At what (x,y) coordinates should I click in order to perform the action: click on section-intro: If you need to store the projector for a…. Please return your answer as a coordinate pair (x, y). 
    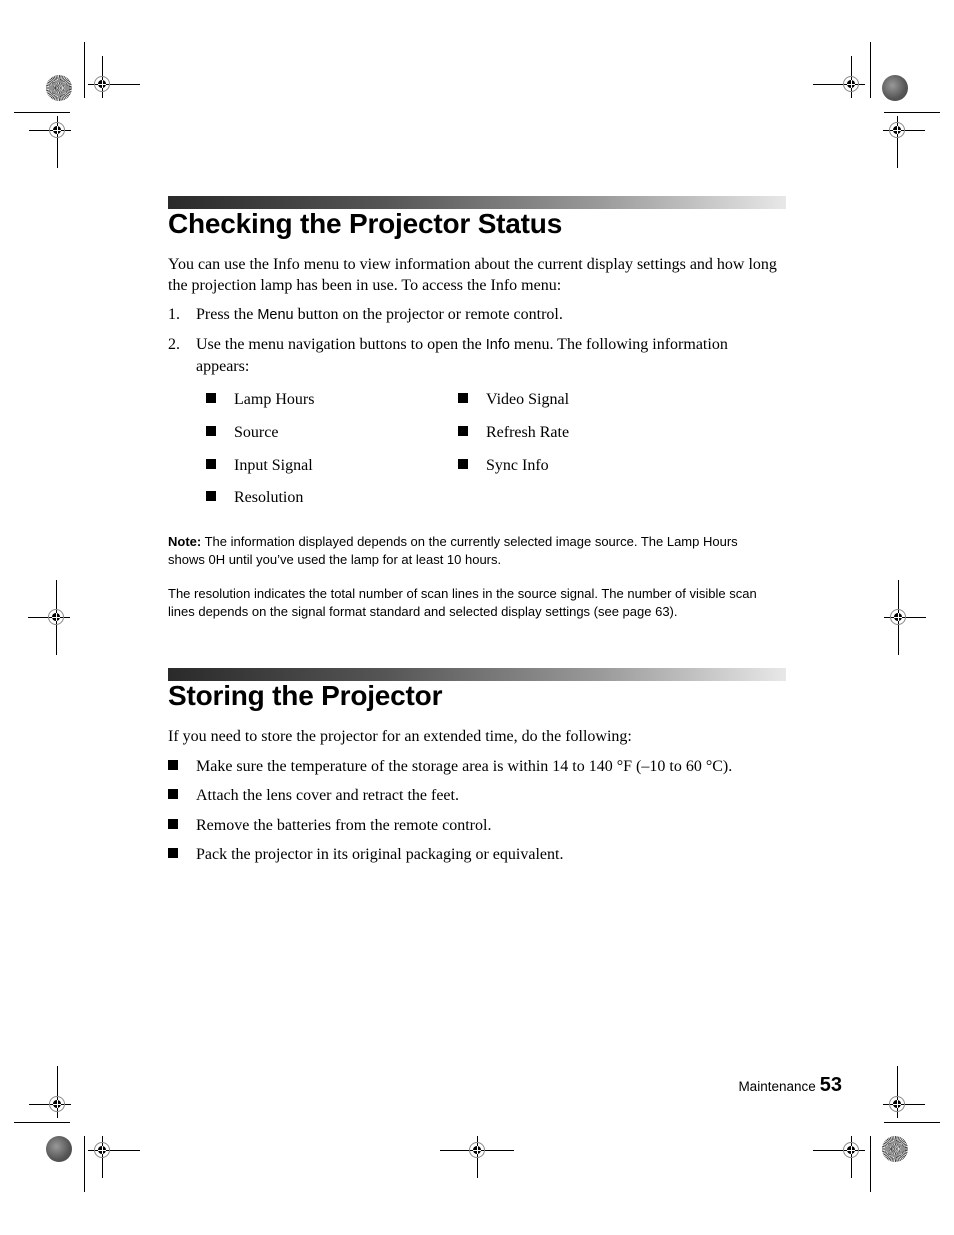
    Looking at the image, I should click on (400, 736).